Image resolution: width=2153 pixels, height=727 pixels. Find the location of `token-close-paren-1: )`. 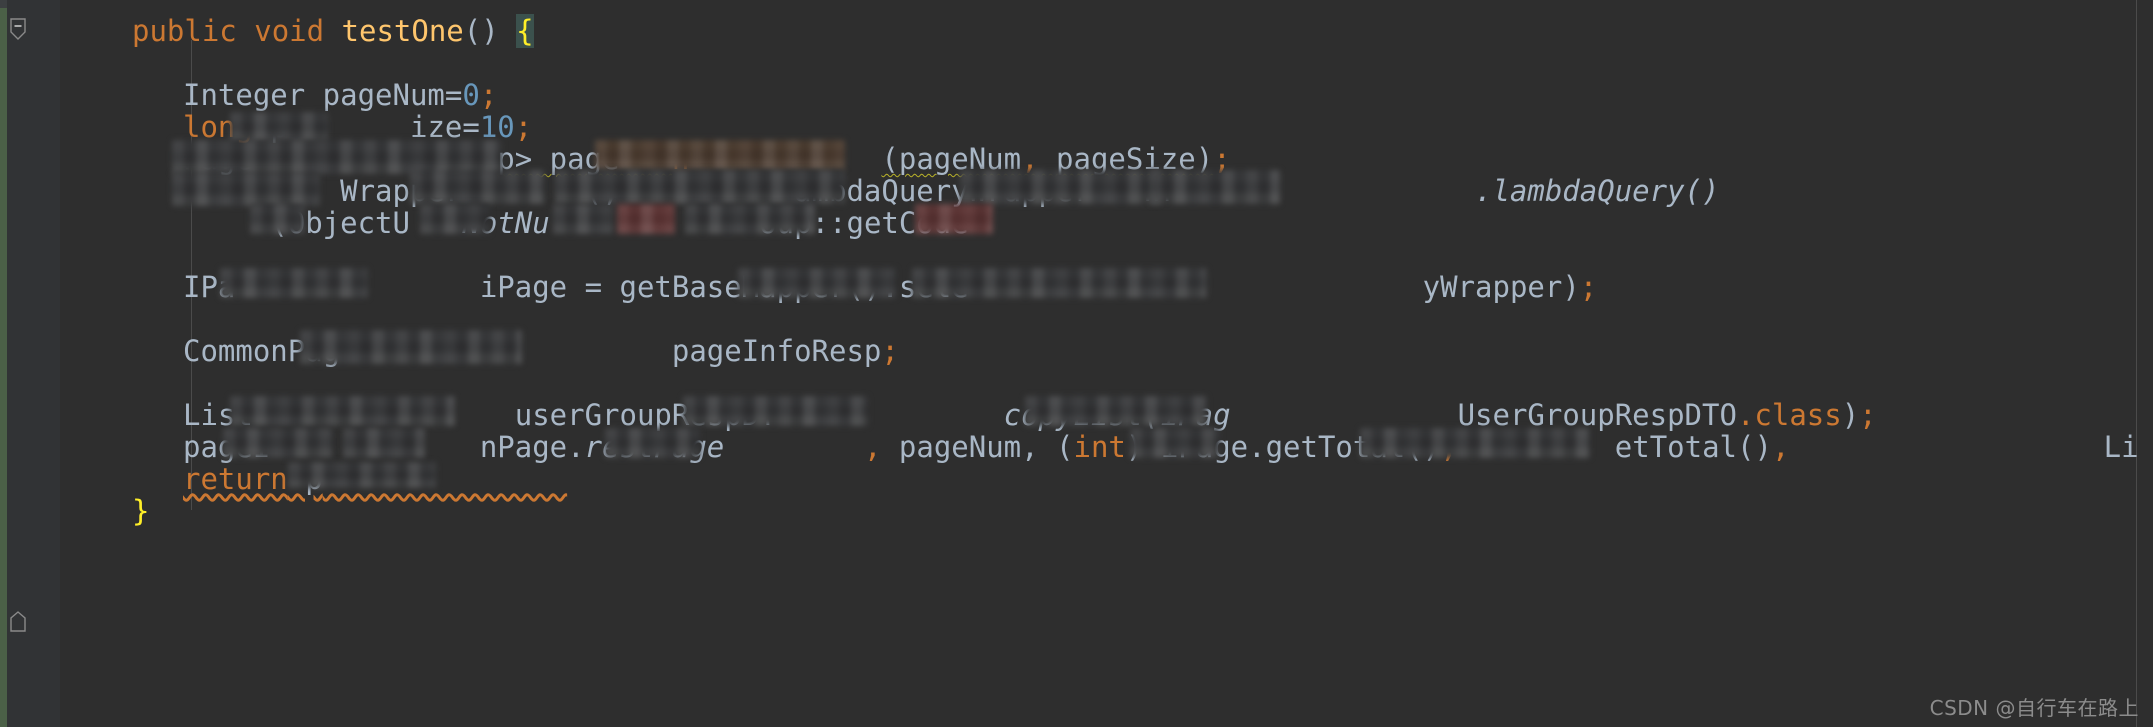

token-close-paren-1: ) is located at coordinates (1850, 415).